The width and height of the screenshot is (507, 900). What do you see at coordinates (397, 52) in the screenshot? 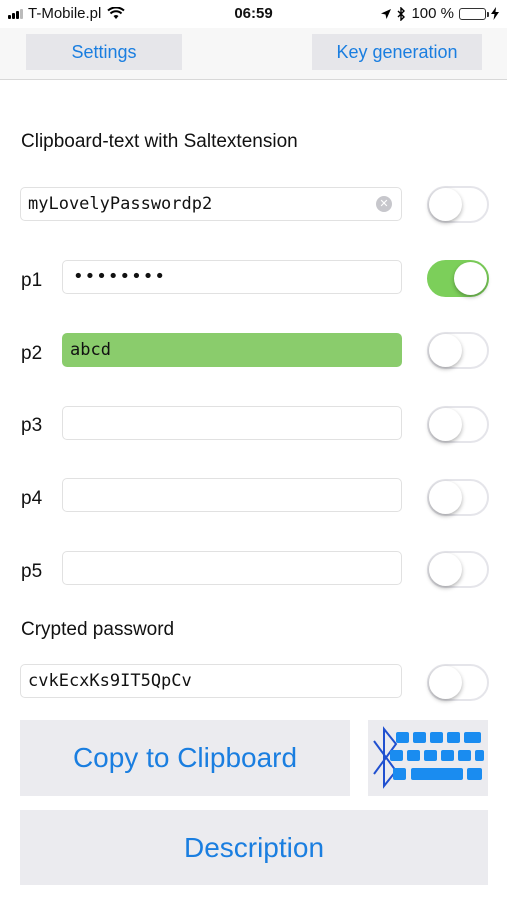
I see `key-generation-button: Key generation` at bounding box center [397, 52].